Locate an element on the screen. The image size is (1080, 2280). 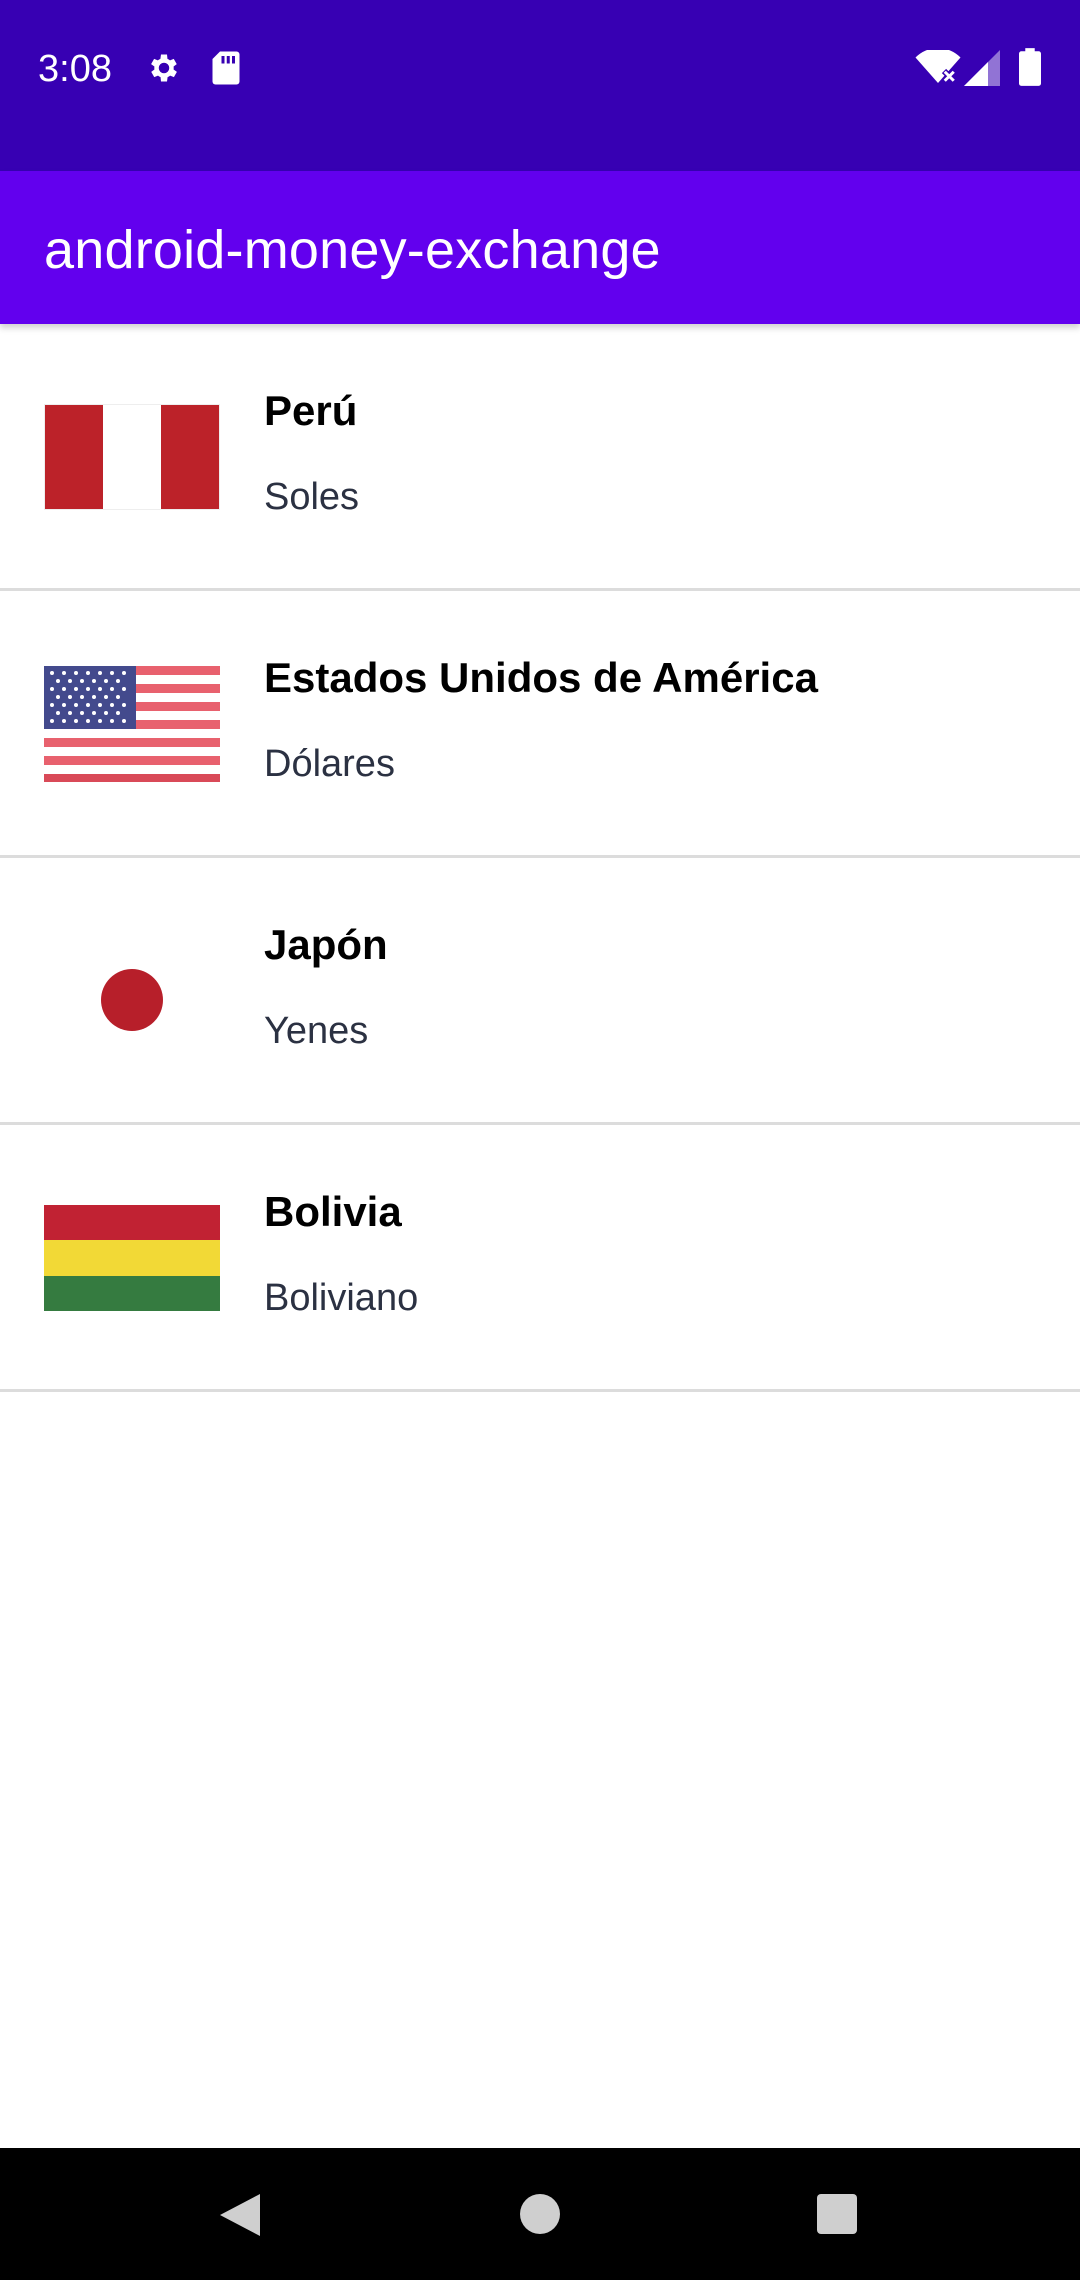
navigation-bar is located at coordinates (540, 2214).